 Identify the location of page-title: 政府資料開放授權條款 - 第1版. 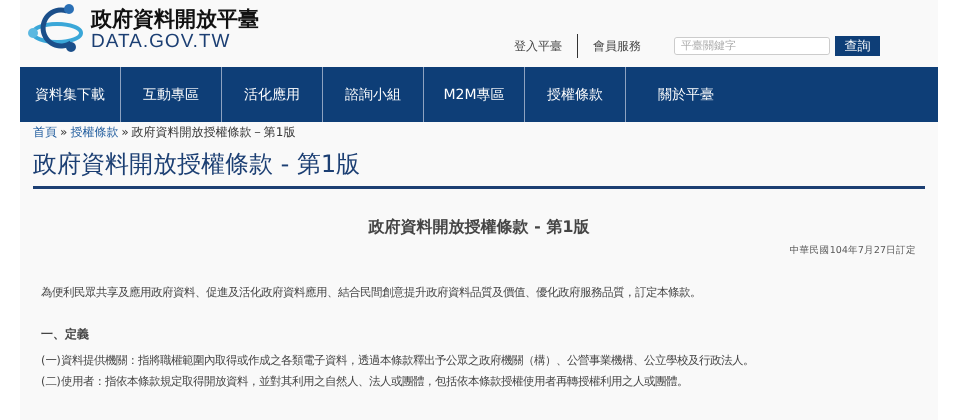
(479, 168).